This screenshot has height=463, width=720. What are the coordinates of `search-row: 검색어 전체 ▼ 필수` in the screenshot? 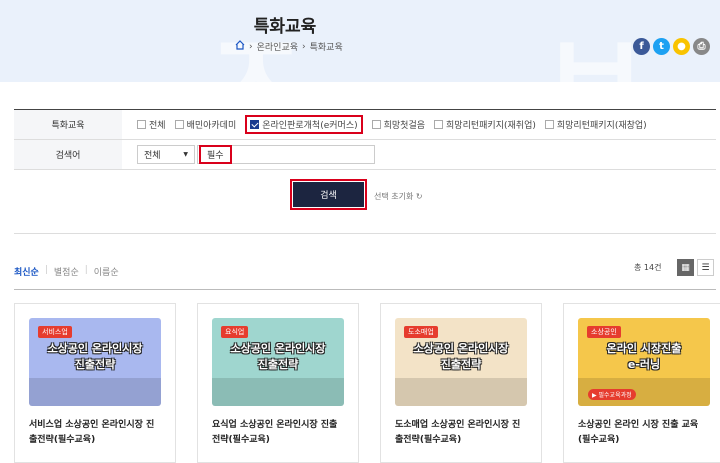 It's located at (365, 155).